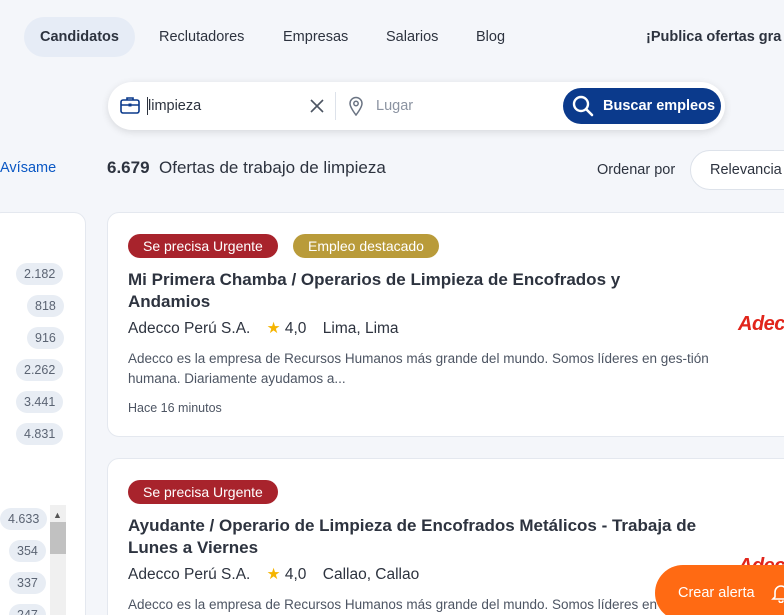 This screenshot has height=615, width=784. What do you see at coordinates (272, 167) in the screenshot?
I see `results-text: Ofertas de trabajo de limpieza` at bounding box center [272, 167].